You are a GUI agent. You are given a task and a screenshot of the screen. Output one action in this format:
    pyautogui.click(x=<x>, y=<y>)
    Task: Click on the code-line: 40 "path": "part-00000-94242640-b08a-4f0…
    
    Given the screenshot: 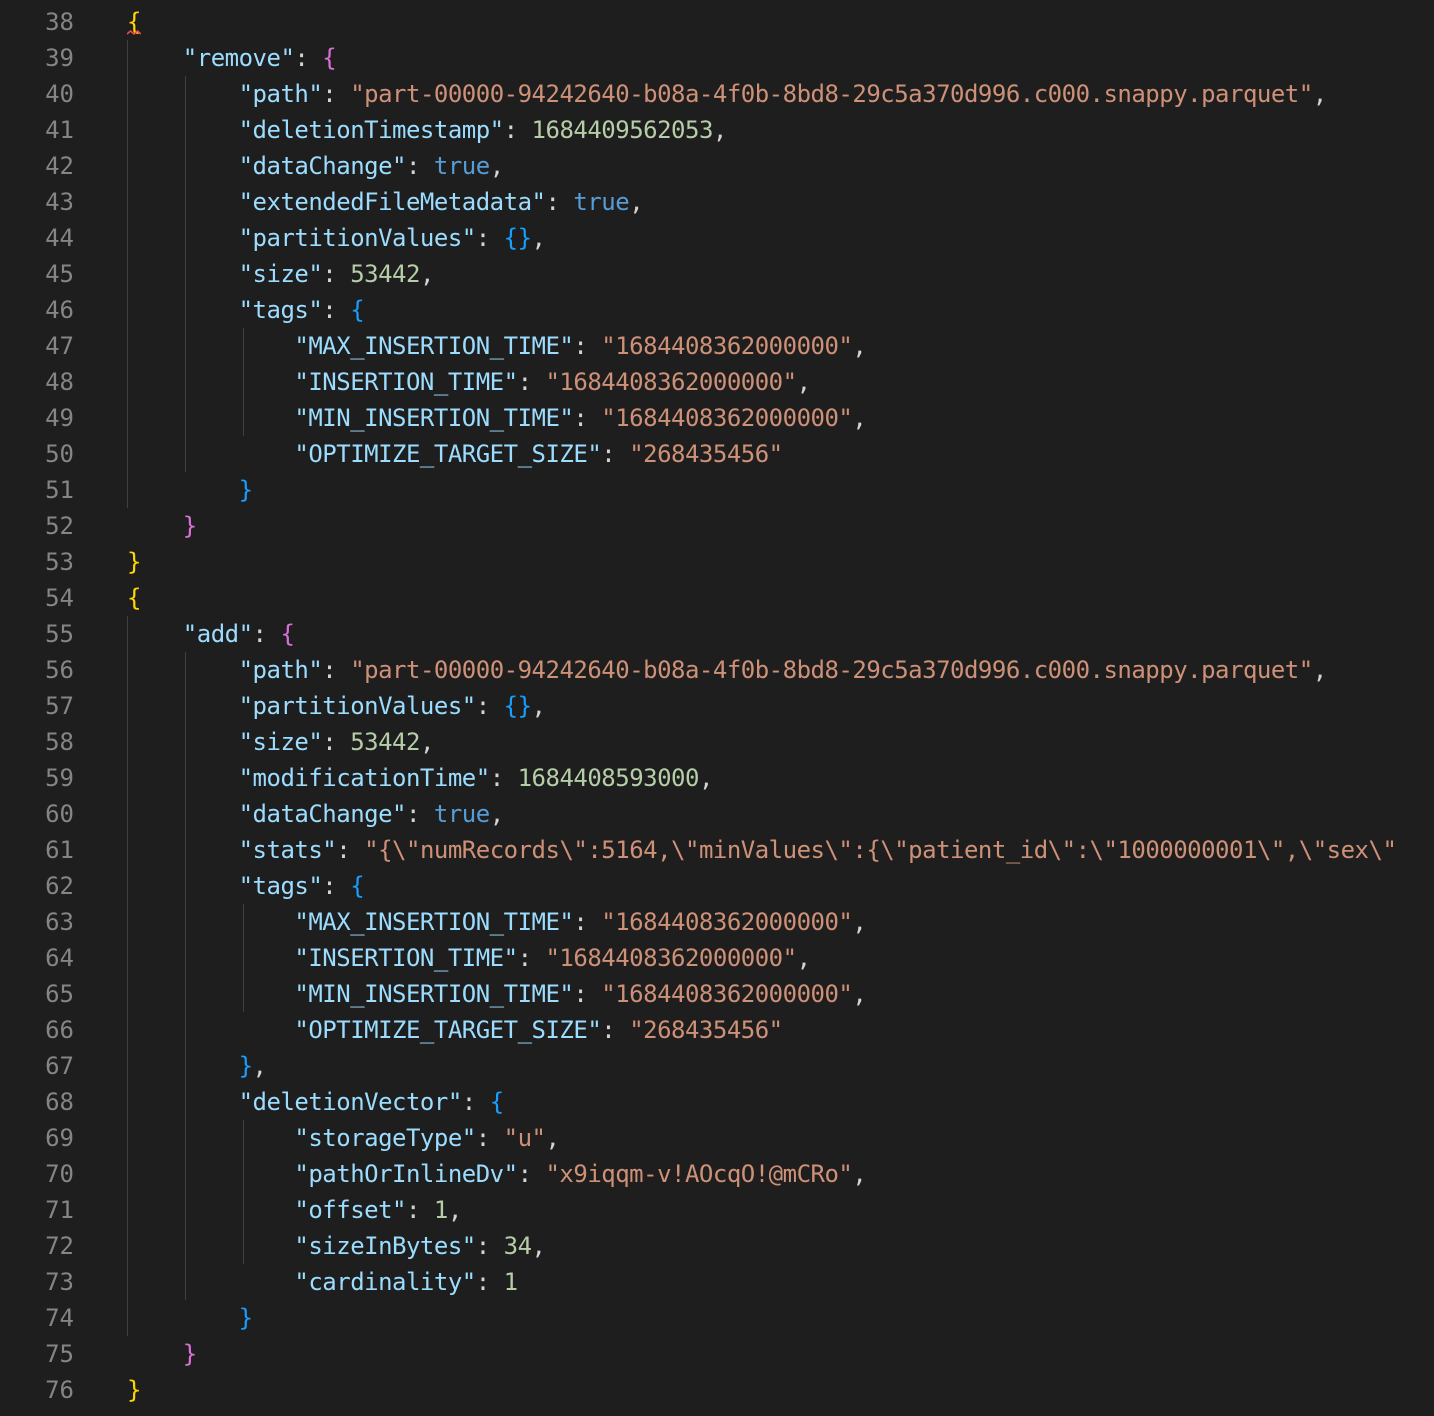 What is the action you would take?
    pyautogui.click(x=717, y=94)
    